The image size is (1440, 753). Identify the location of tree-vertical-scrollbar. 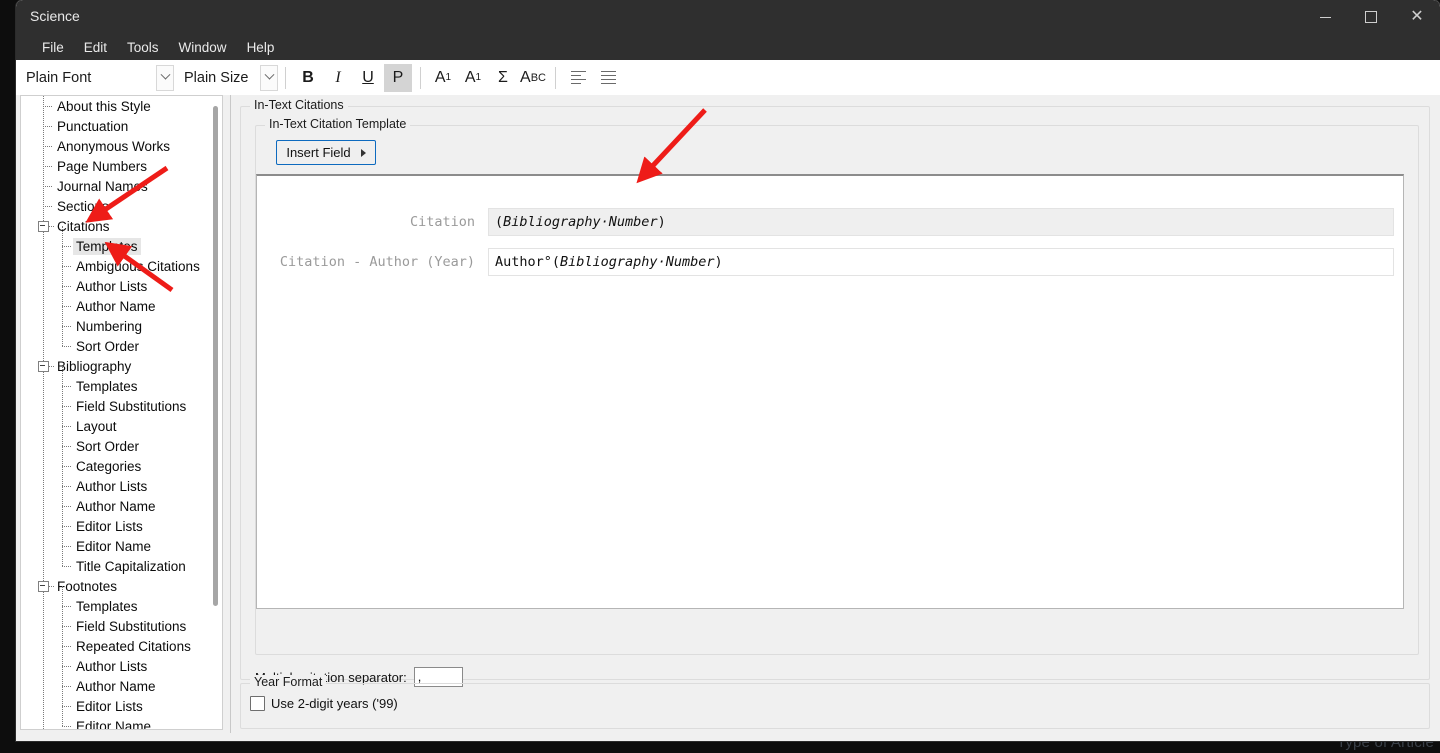
(215, 412).